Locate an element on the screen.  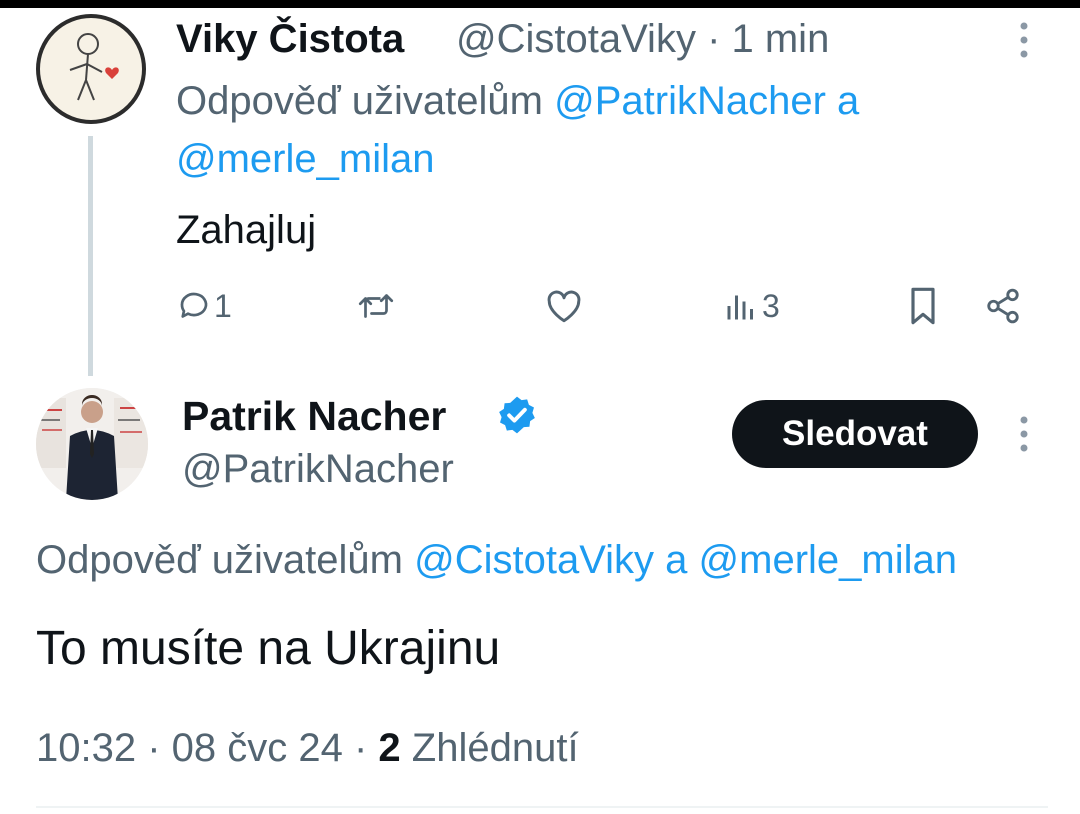
views-count: 2 is located at coordinates (389, 748).